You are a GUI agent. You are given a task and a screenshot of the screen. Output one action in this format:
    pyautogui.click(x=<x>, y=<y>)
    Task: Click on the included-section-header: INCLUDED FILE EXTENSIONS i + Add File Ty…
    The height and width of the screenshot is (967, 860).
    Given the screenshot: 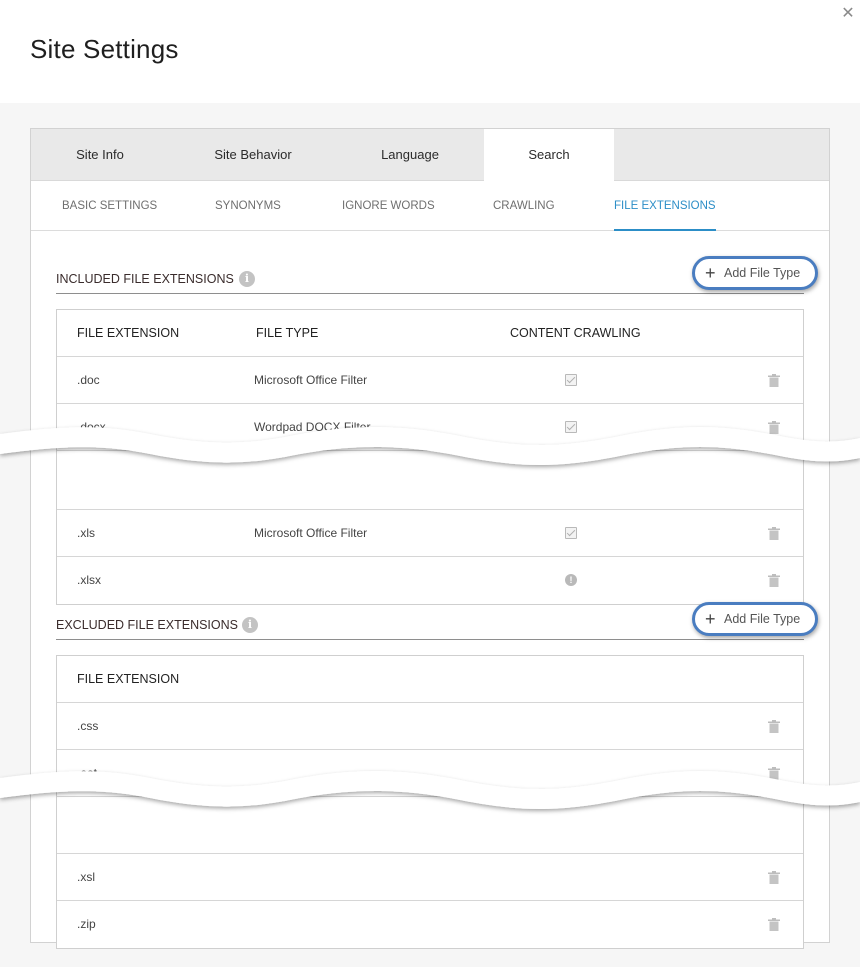 What is the action you would take?
    pyautogui.click(x=437, y=275)
    